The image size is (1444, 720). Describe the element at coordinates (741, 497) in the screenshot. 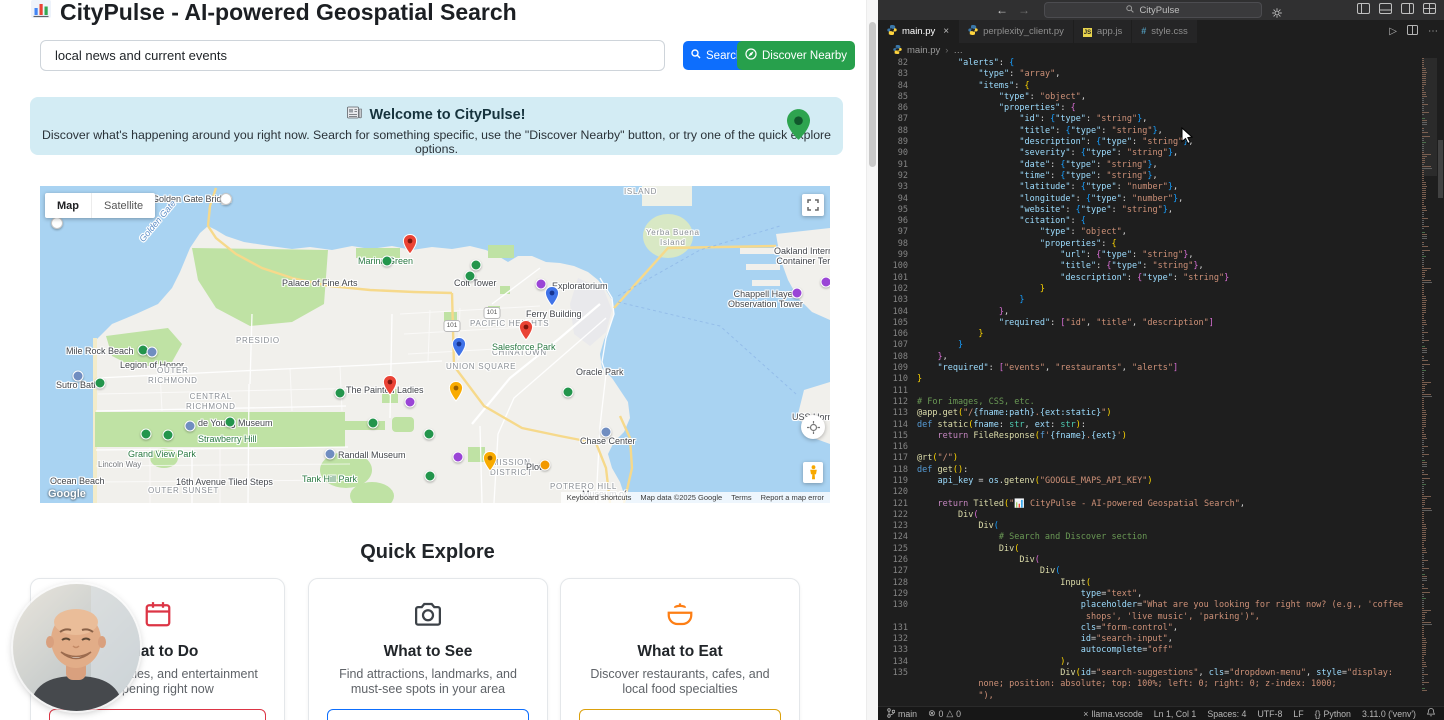

I see `terms-link: Terms` at that location.